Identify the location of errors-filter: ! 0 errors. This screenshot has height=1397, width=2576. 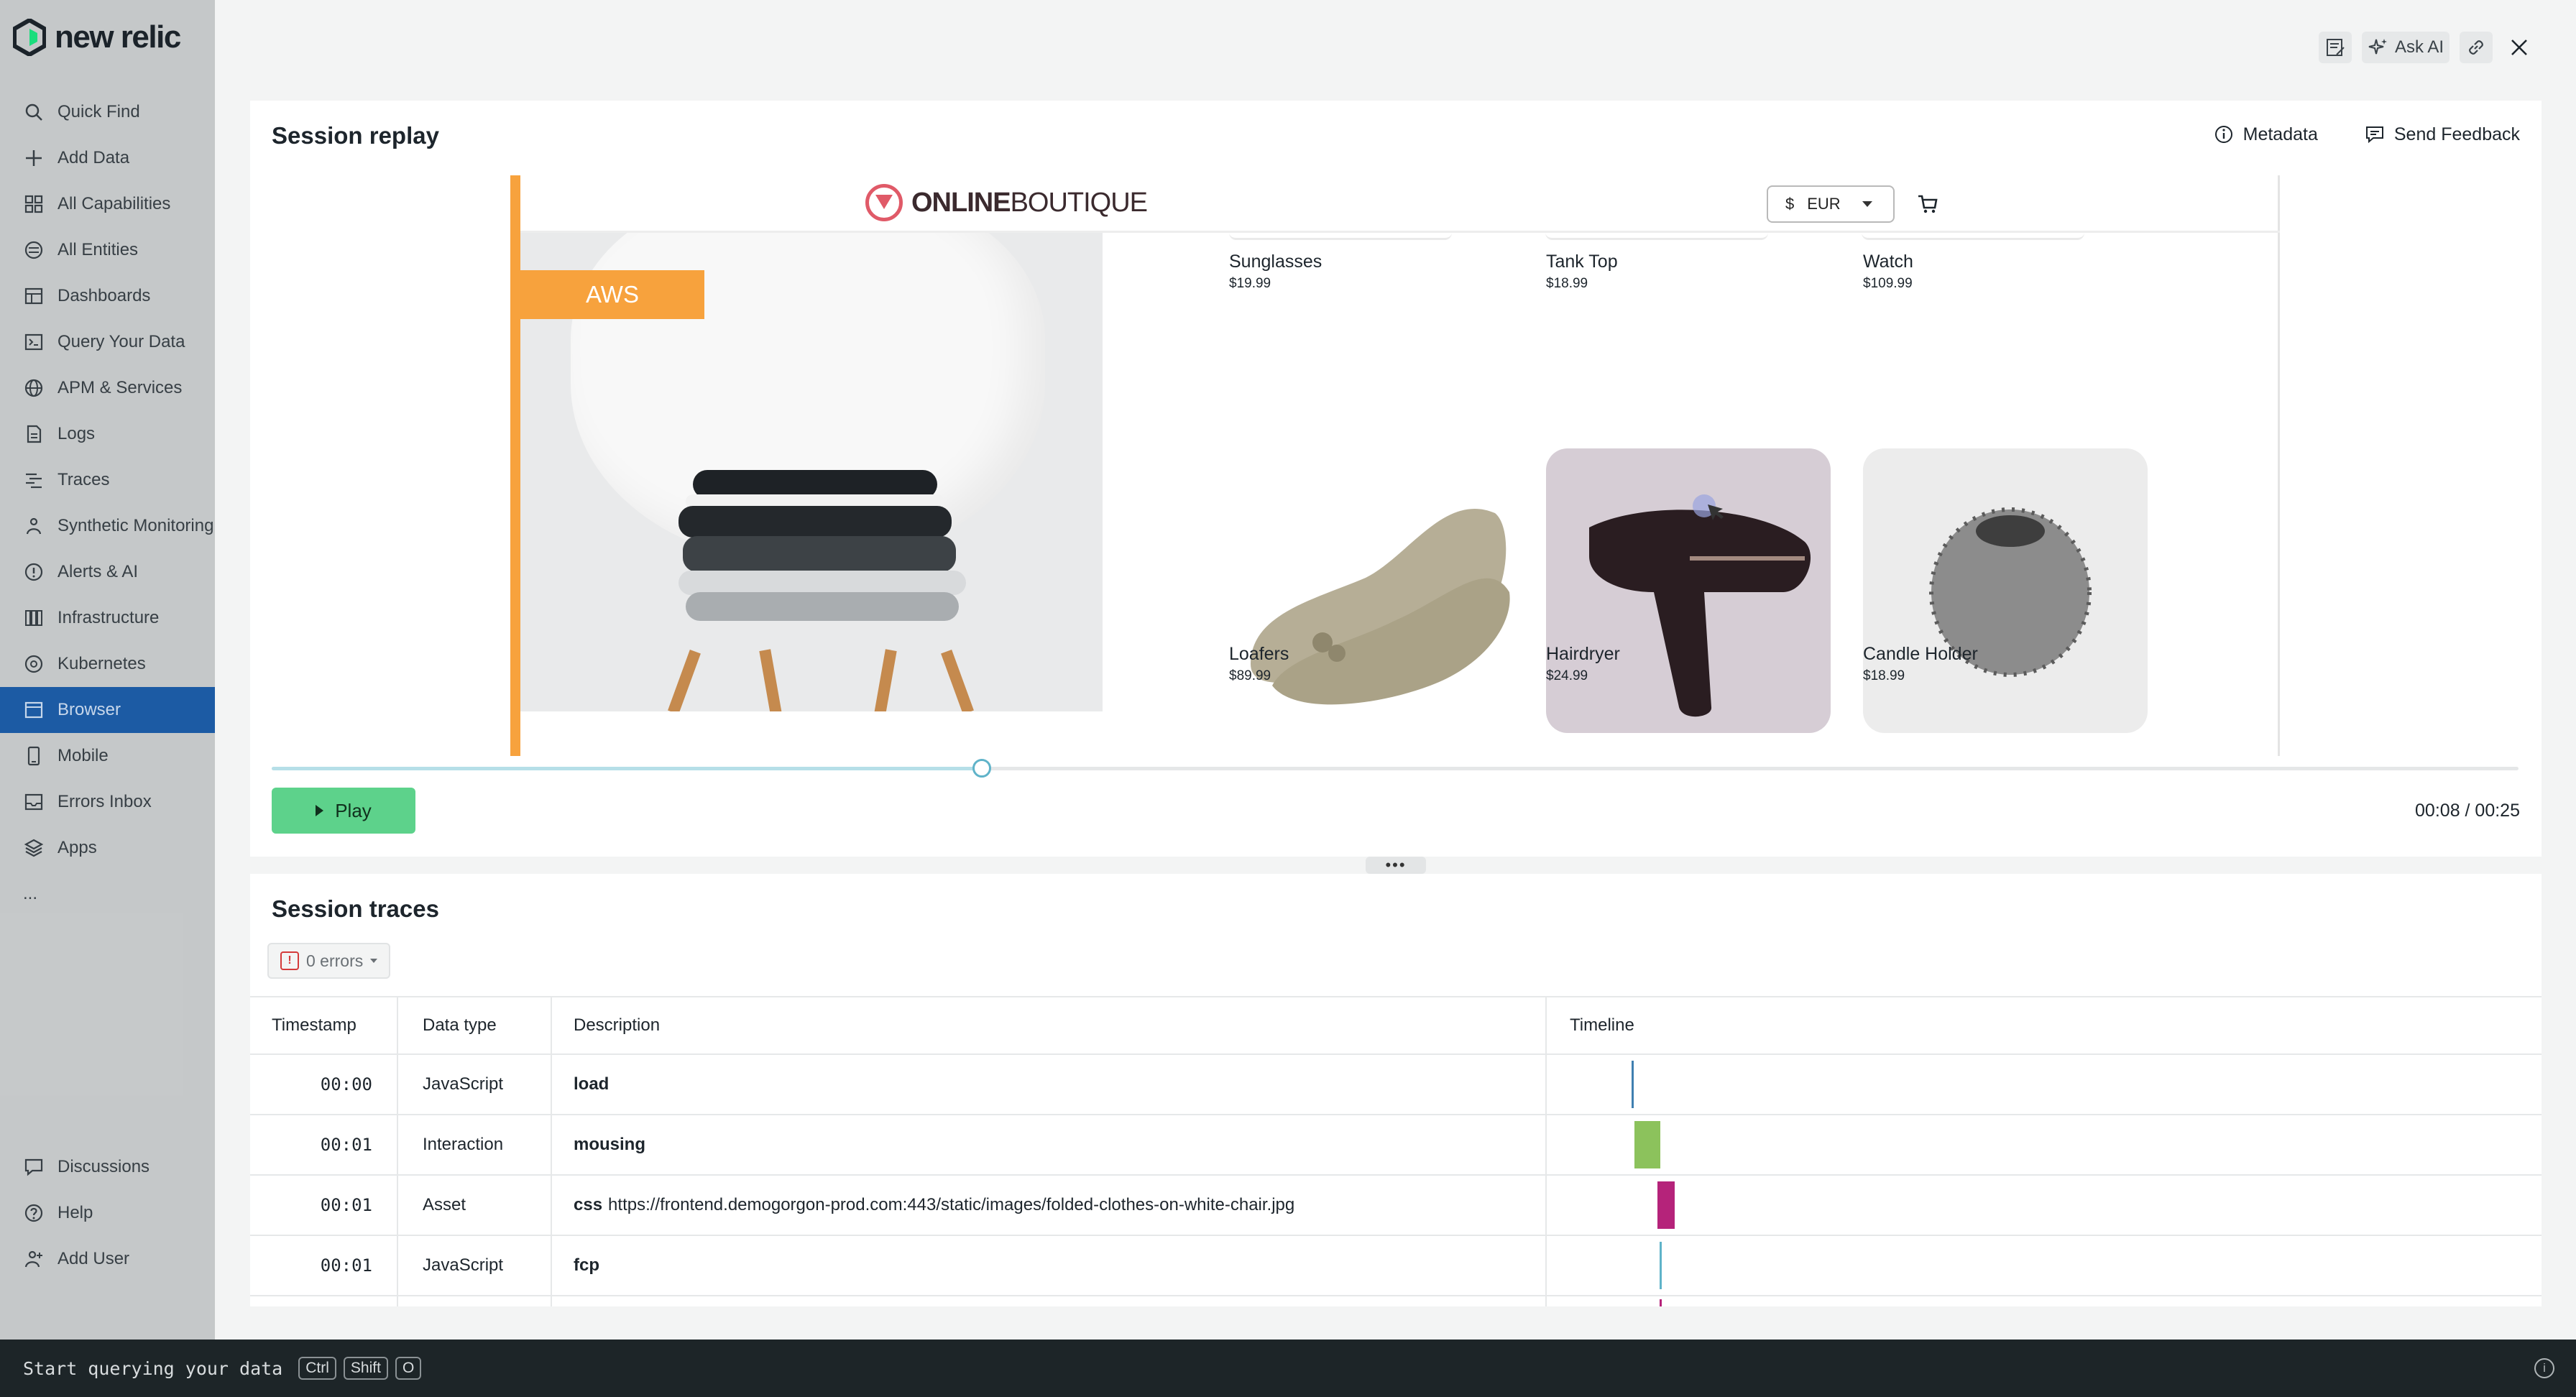
(329, 961).